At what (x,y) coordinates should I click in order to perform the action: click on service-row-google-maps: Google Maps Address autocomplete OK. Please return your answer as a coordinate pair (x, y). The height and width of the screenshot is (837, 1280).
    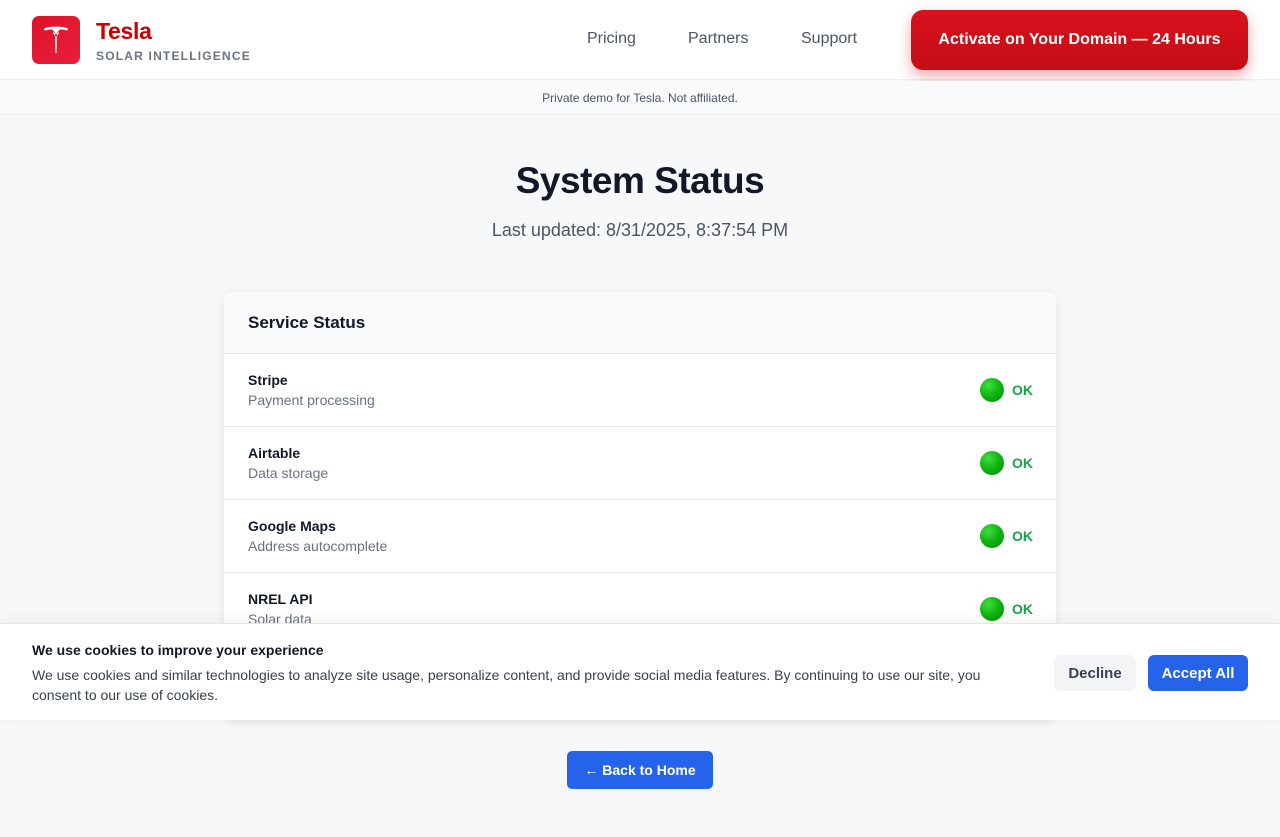
    Looking at the image, I should click on (640, 536).